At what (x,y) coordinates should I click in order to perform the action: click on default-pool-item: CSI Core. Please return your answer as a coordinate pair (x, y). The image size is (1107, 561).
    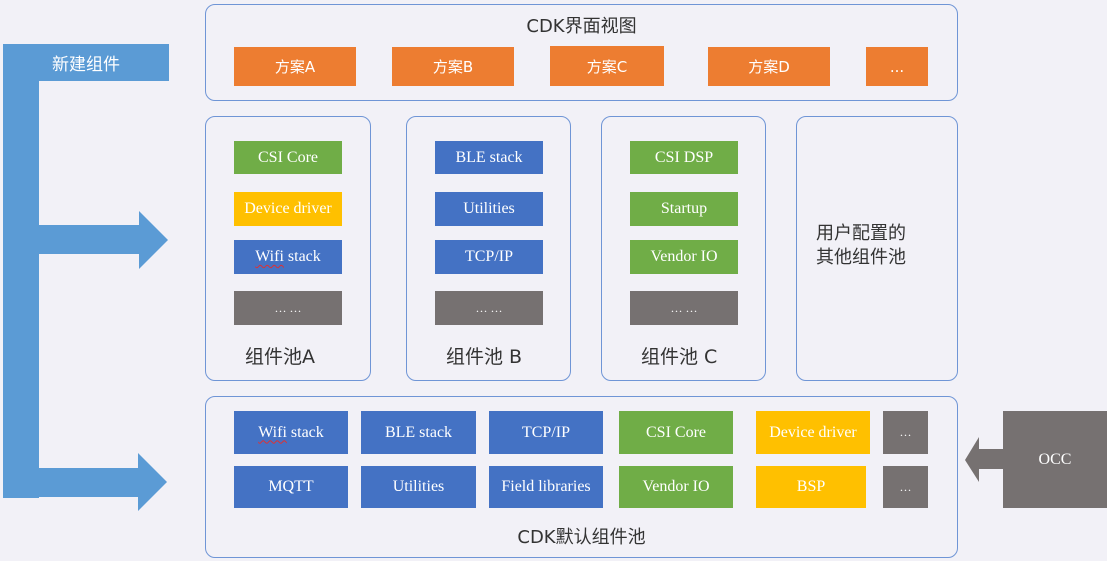
    Looking at the image, I should click on (676, 432).